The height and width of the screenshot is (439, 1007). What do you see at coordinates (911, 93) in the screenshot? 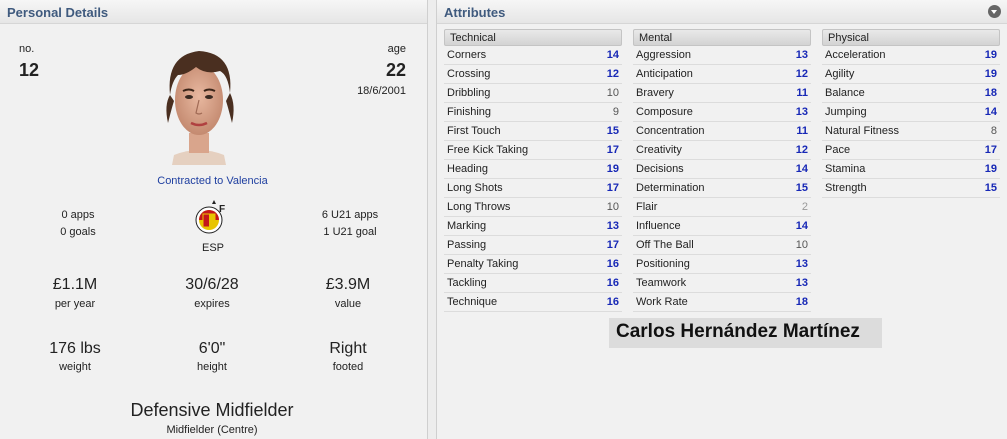
I see `attribute-row: Balance 18` at bounding box center [911, 93].